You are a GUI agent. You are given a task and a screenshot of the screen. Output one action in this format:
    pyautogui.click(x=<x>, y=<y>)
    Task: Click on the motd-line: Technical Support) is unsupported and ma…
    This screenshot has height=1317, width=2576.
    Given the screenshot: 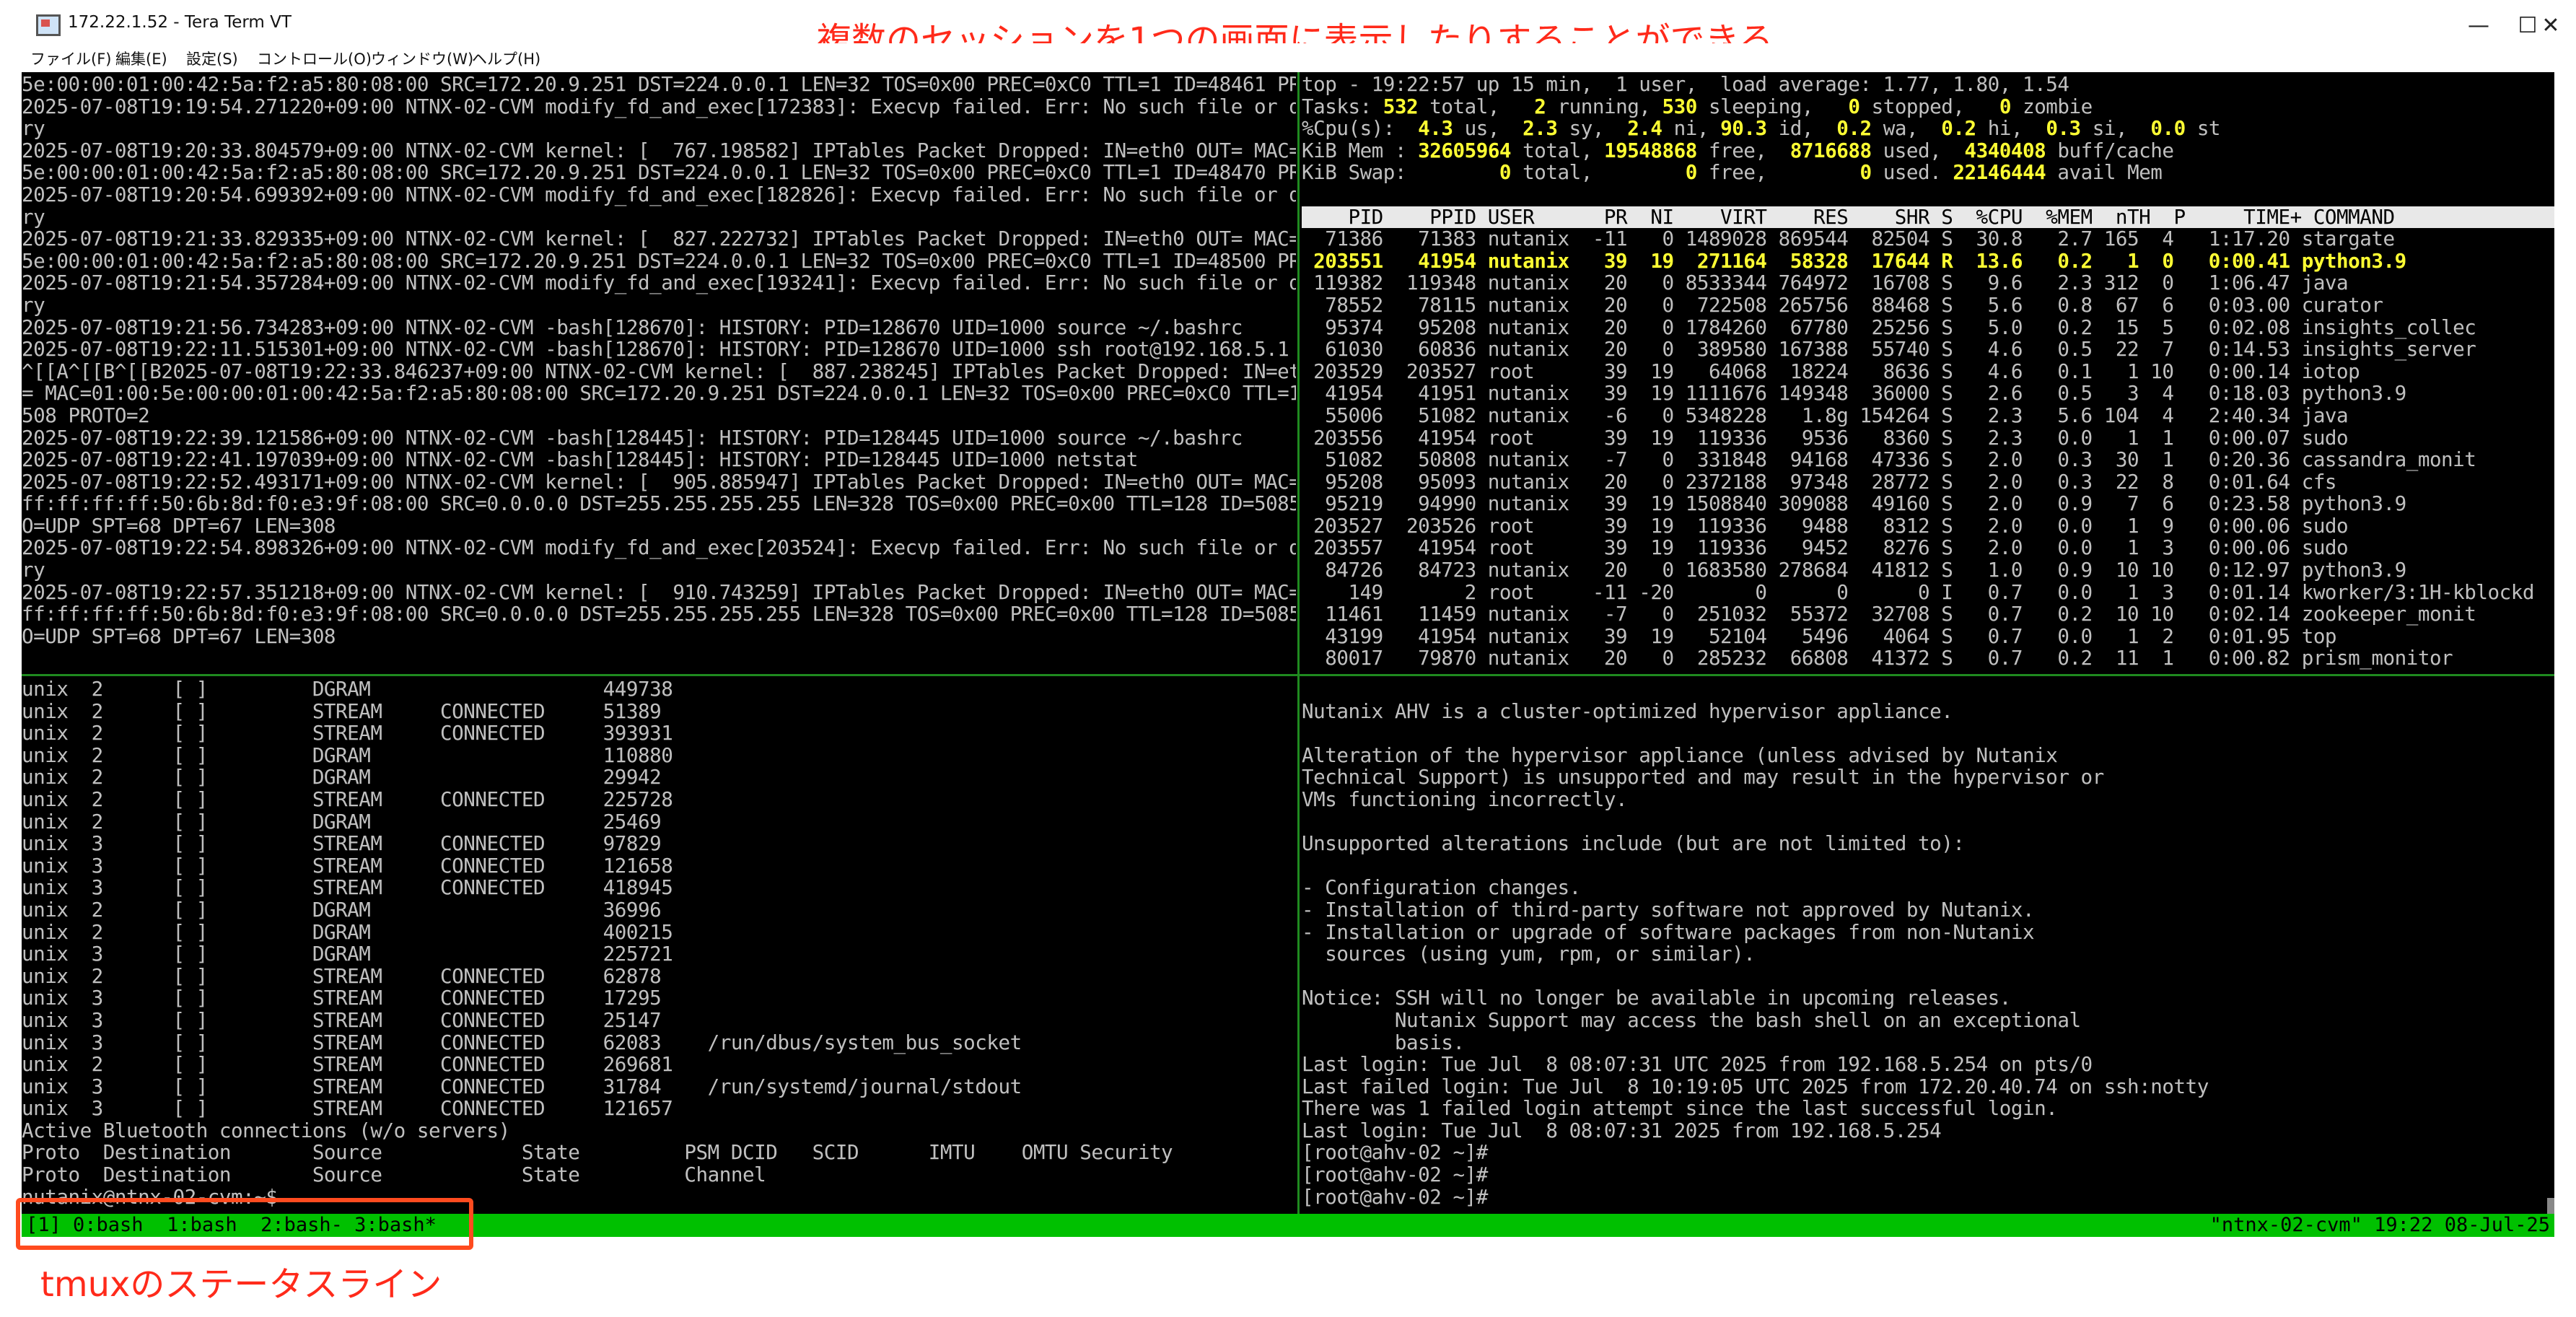 What is the action you would take?
    pyautogui.click(x=1703, y=777)
    